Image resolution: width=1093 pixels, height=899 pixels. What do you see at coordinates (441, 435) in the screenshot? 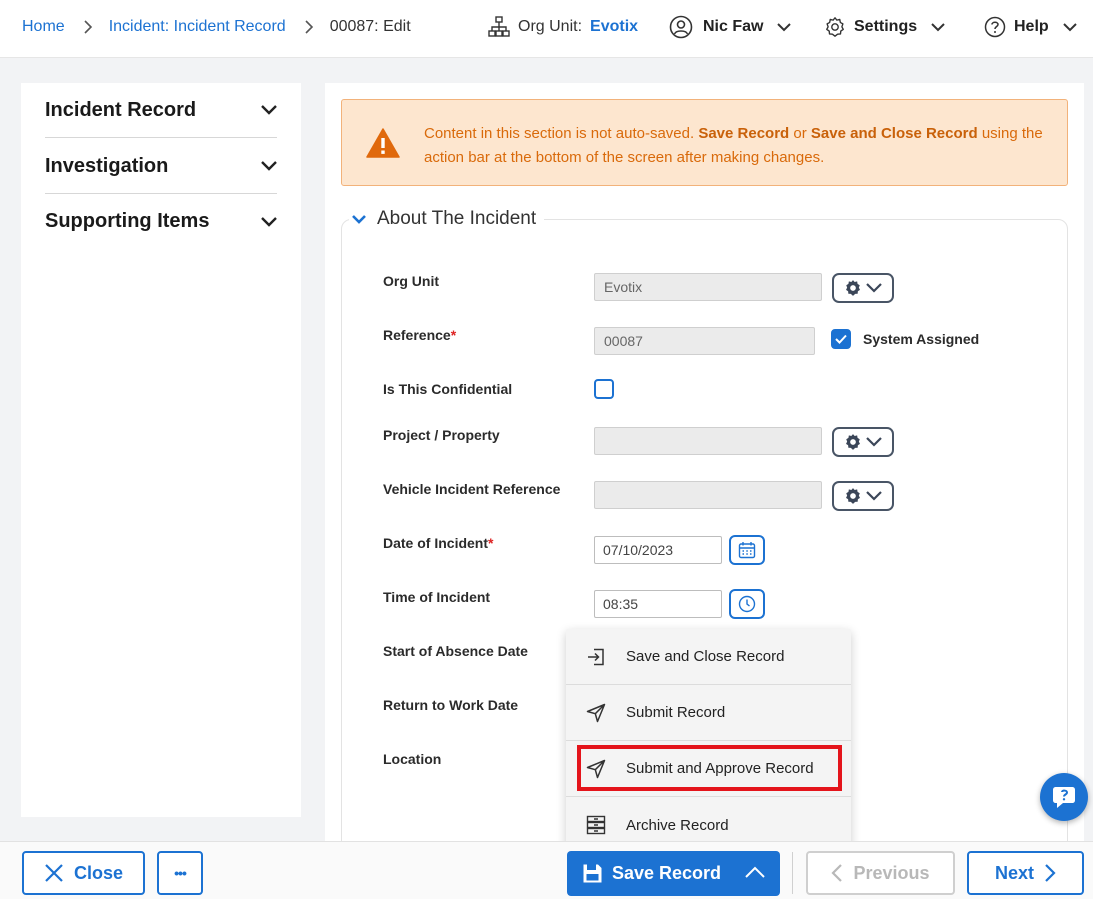
I see `project-property-label: Project / Property` at bounding box center [441, 435].